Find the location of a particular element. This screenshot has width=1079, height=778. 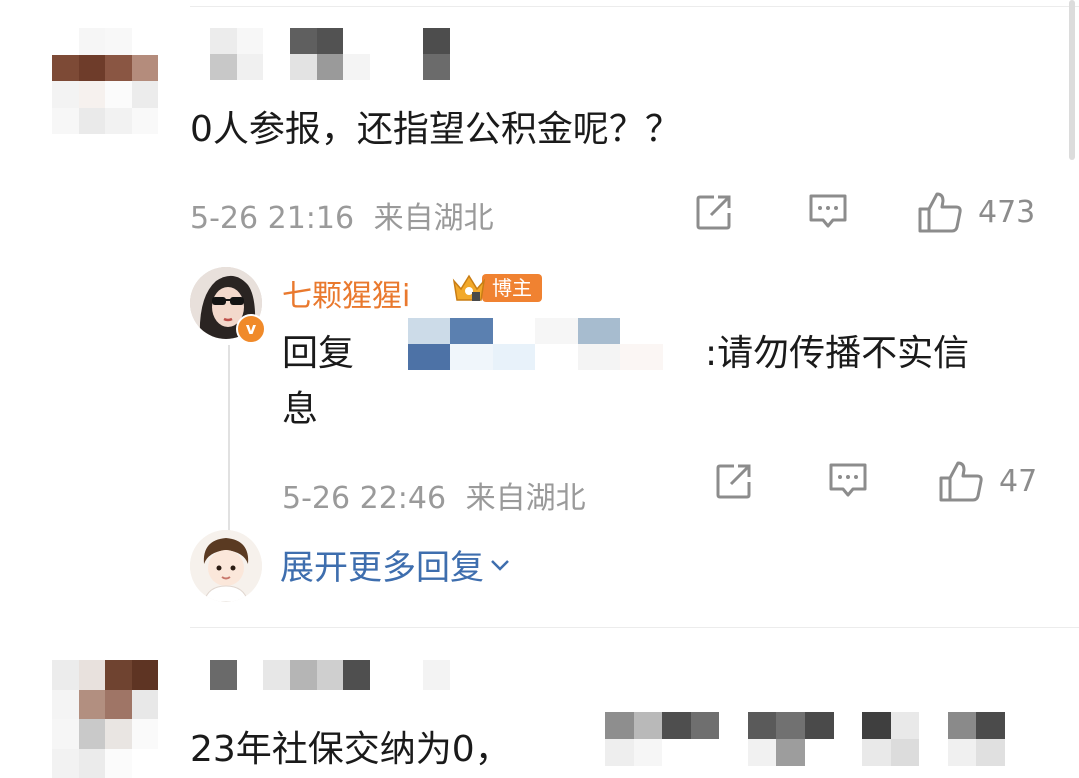

blogger-badge: 博主 is located at coordinates (497, 288).